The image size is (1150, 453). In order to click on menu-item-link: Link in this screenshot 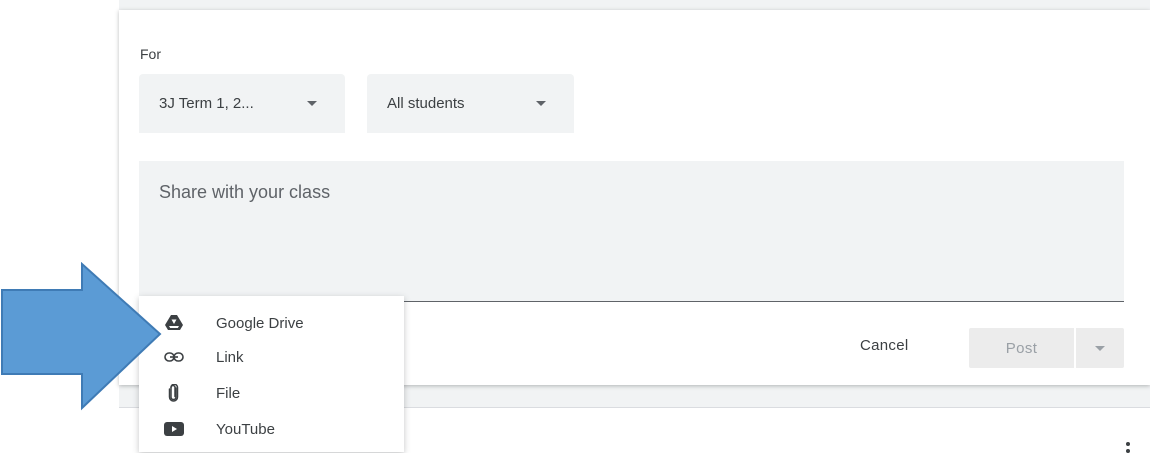, I will do `click(271, 357)`.